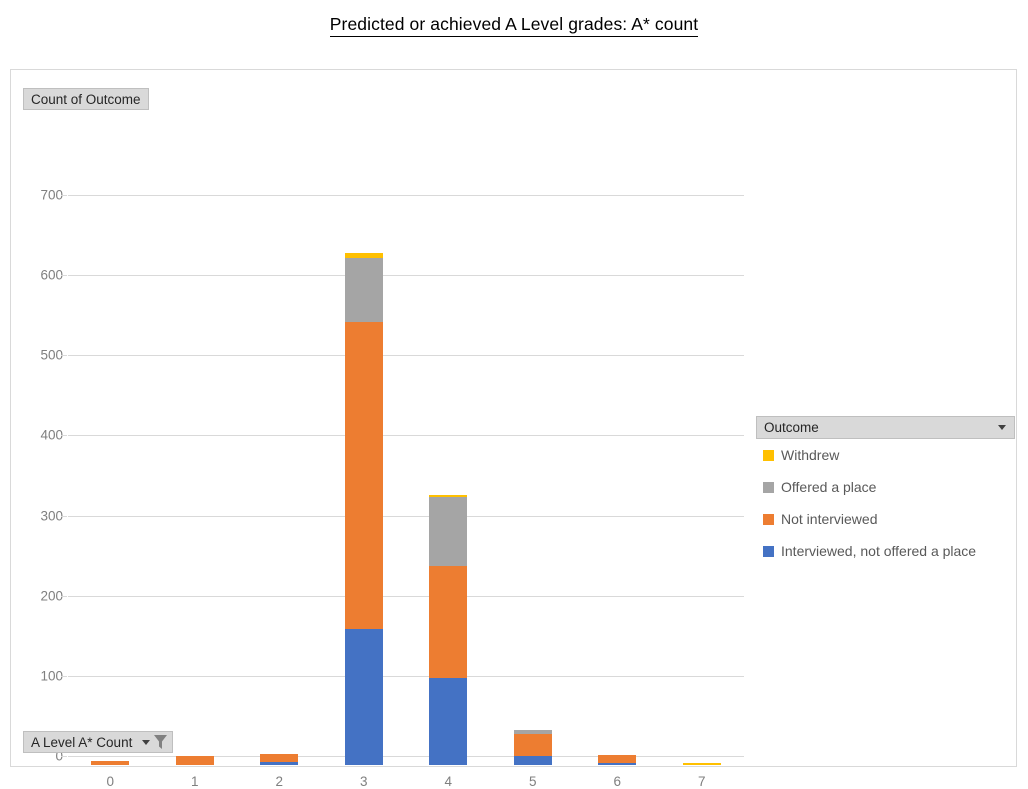 Image resolution: width=1028 pixels, height=789 pixels. Describe the element at coordinates (51, 195) in the screenshot. I see `y-tick-label: 700` at that location.